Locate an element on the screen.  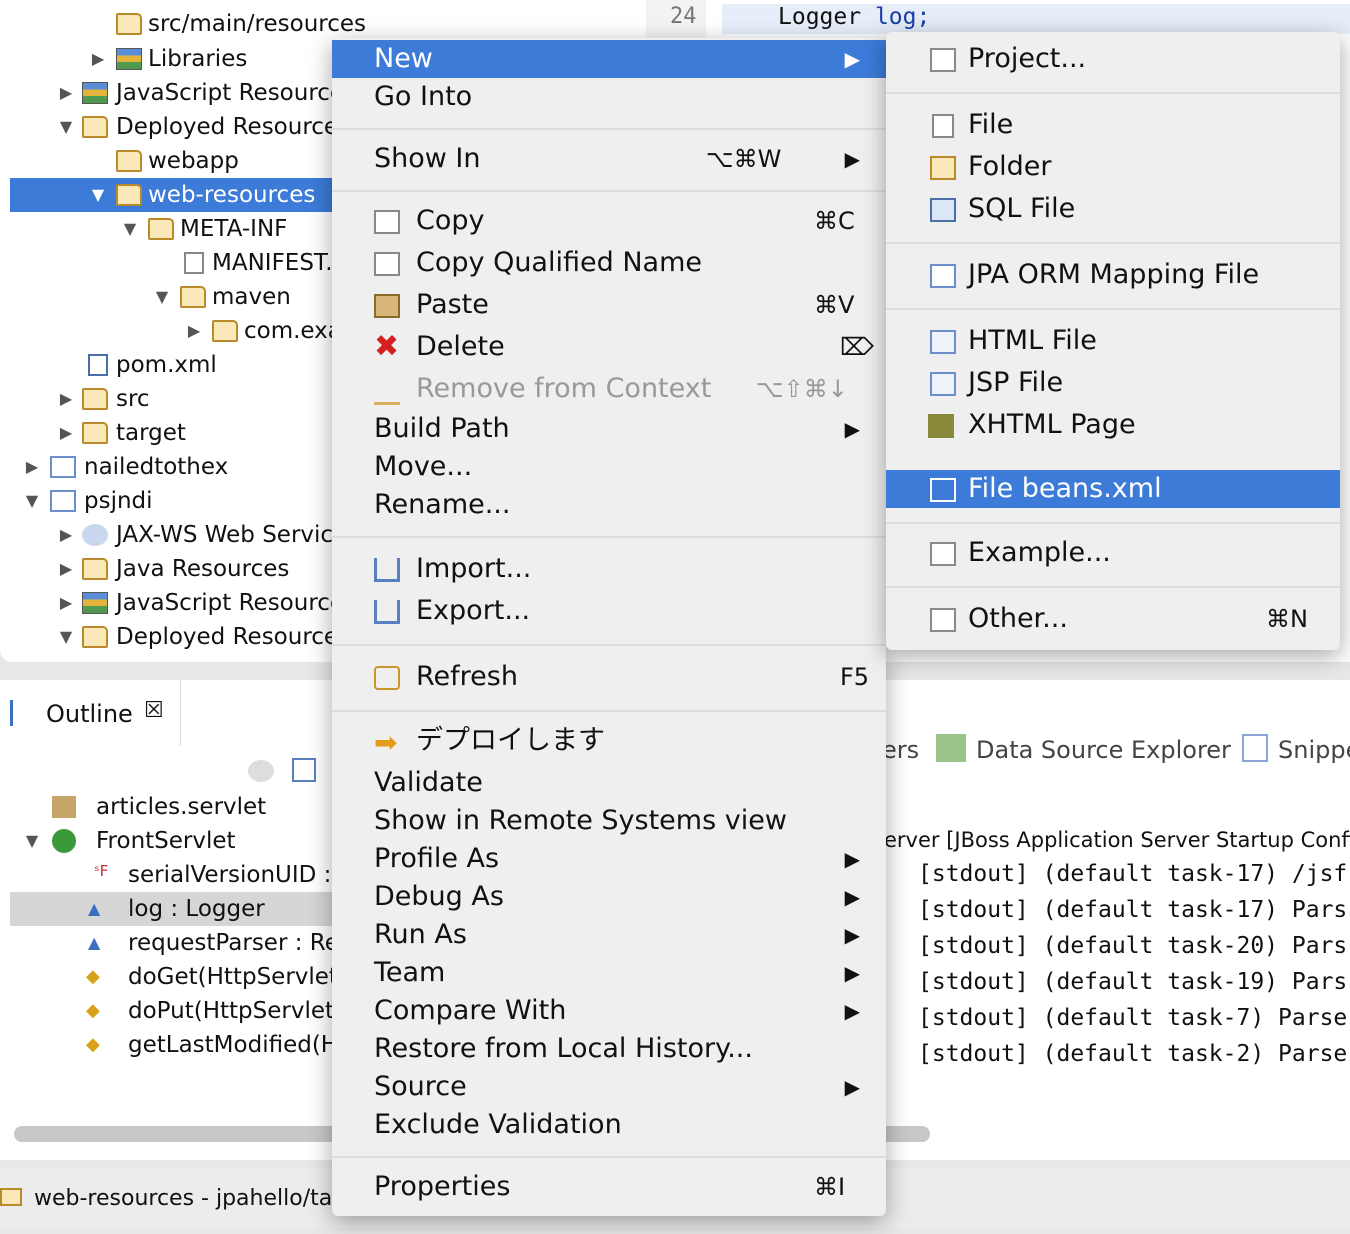
tab-servers: ers is located at coordinates (900, 750).